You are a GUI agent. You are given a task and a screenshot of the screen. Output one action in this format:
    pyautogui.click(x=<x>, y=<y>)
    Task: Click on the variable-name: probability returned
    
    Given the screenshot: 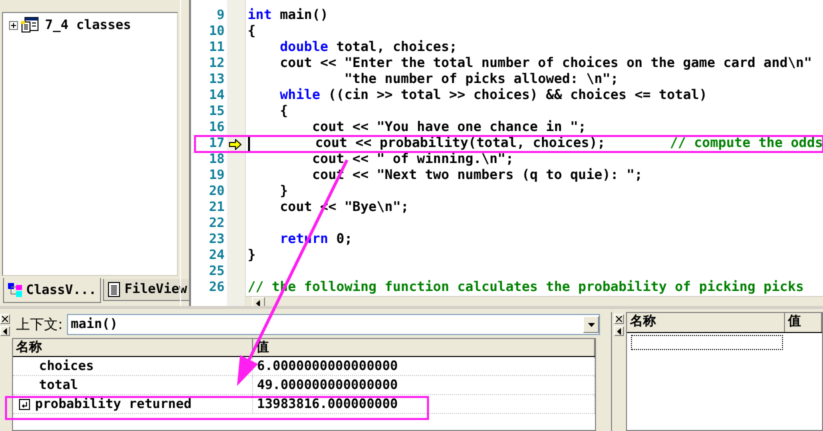 What is the action you would take?
    pyautogui.click(x=113, y=404)
    